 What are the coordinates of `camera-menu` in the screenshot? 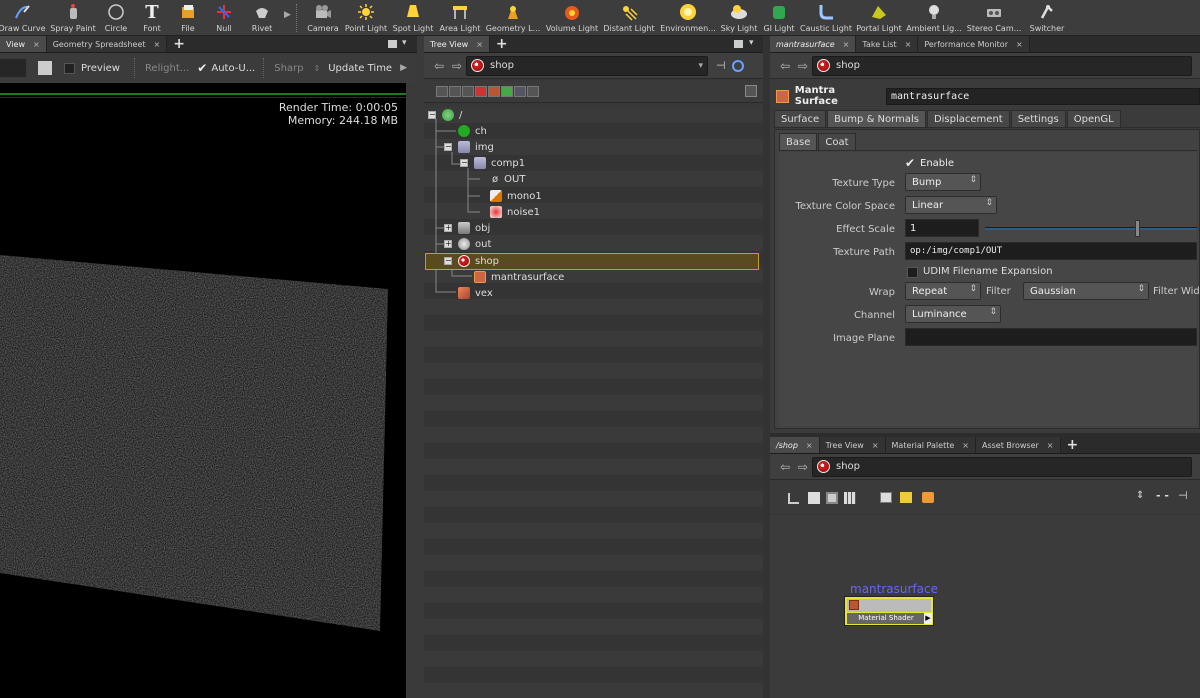 It's located at (13, 68).